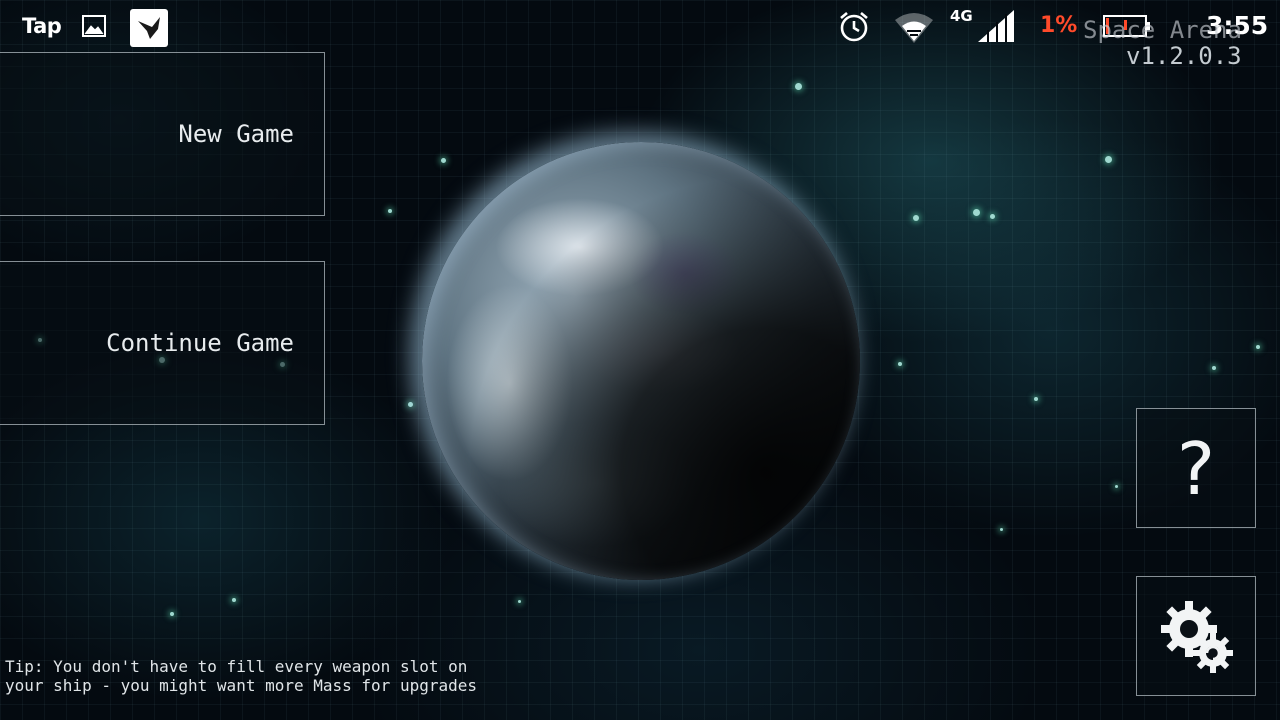 The height and width of the screenshot is (720, 1280). What do you see at coordinates (1162, 30) in the screenshot?
I see `game-title: Space Arena` at bounding box center [1162, 30].